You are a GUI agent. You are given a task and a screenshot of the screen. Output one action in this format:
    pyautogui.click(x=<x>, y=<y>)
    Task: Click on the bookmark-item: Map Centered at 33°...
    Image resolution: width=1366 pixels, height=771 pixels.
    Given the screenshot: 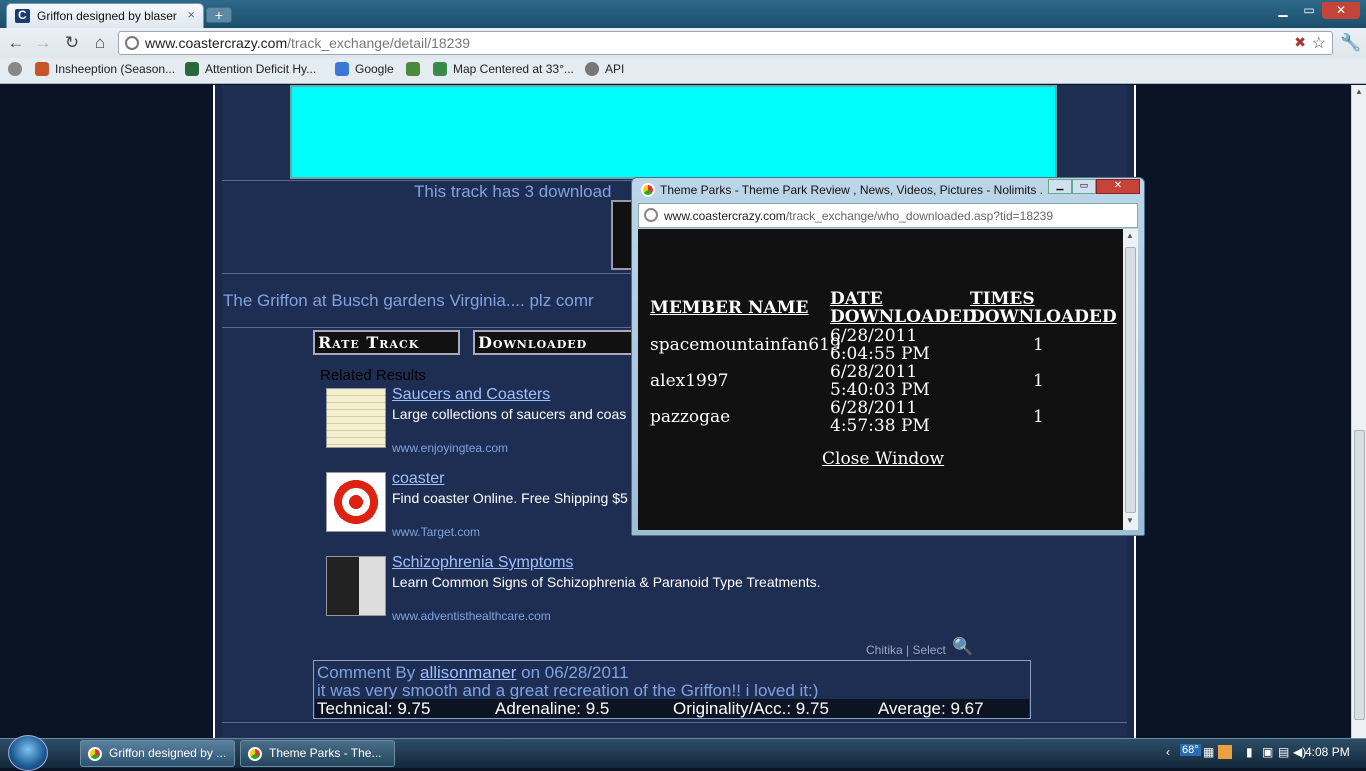 What is the action you would take?
    pyautogui.click(x=503, y=69)
    